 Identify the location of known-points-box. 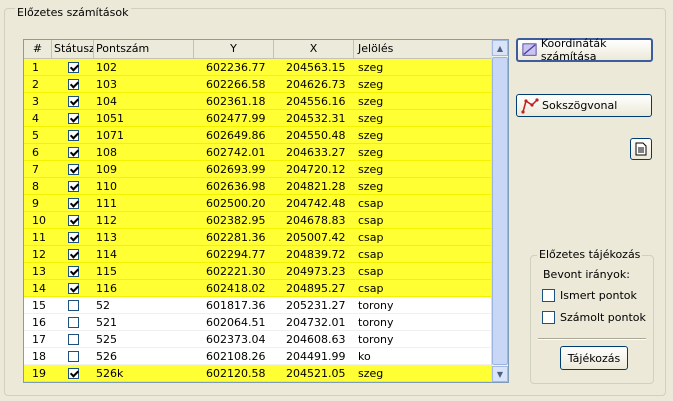
(548, 295).